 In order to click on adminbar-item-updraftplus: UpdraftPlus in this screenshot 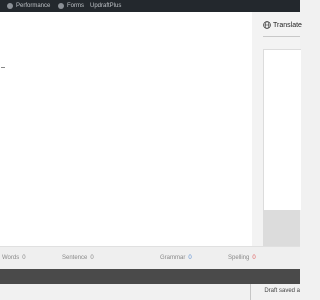, I will do `click(105, 6)`.